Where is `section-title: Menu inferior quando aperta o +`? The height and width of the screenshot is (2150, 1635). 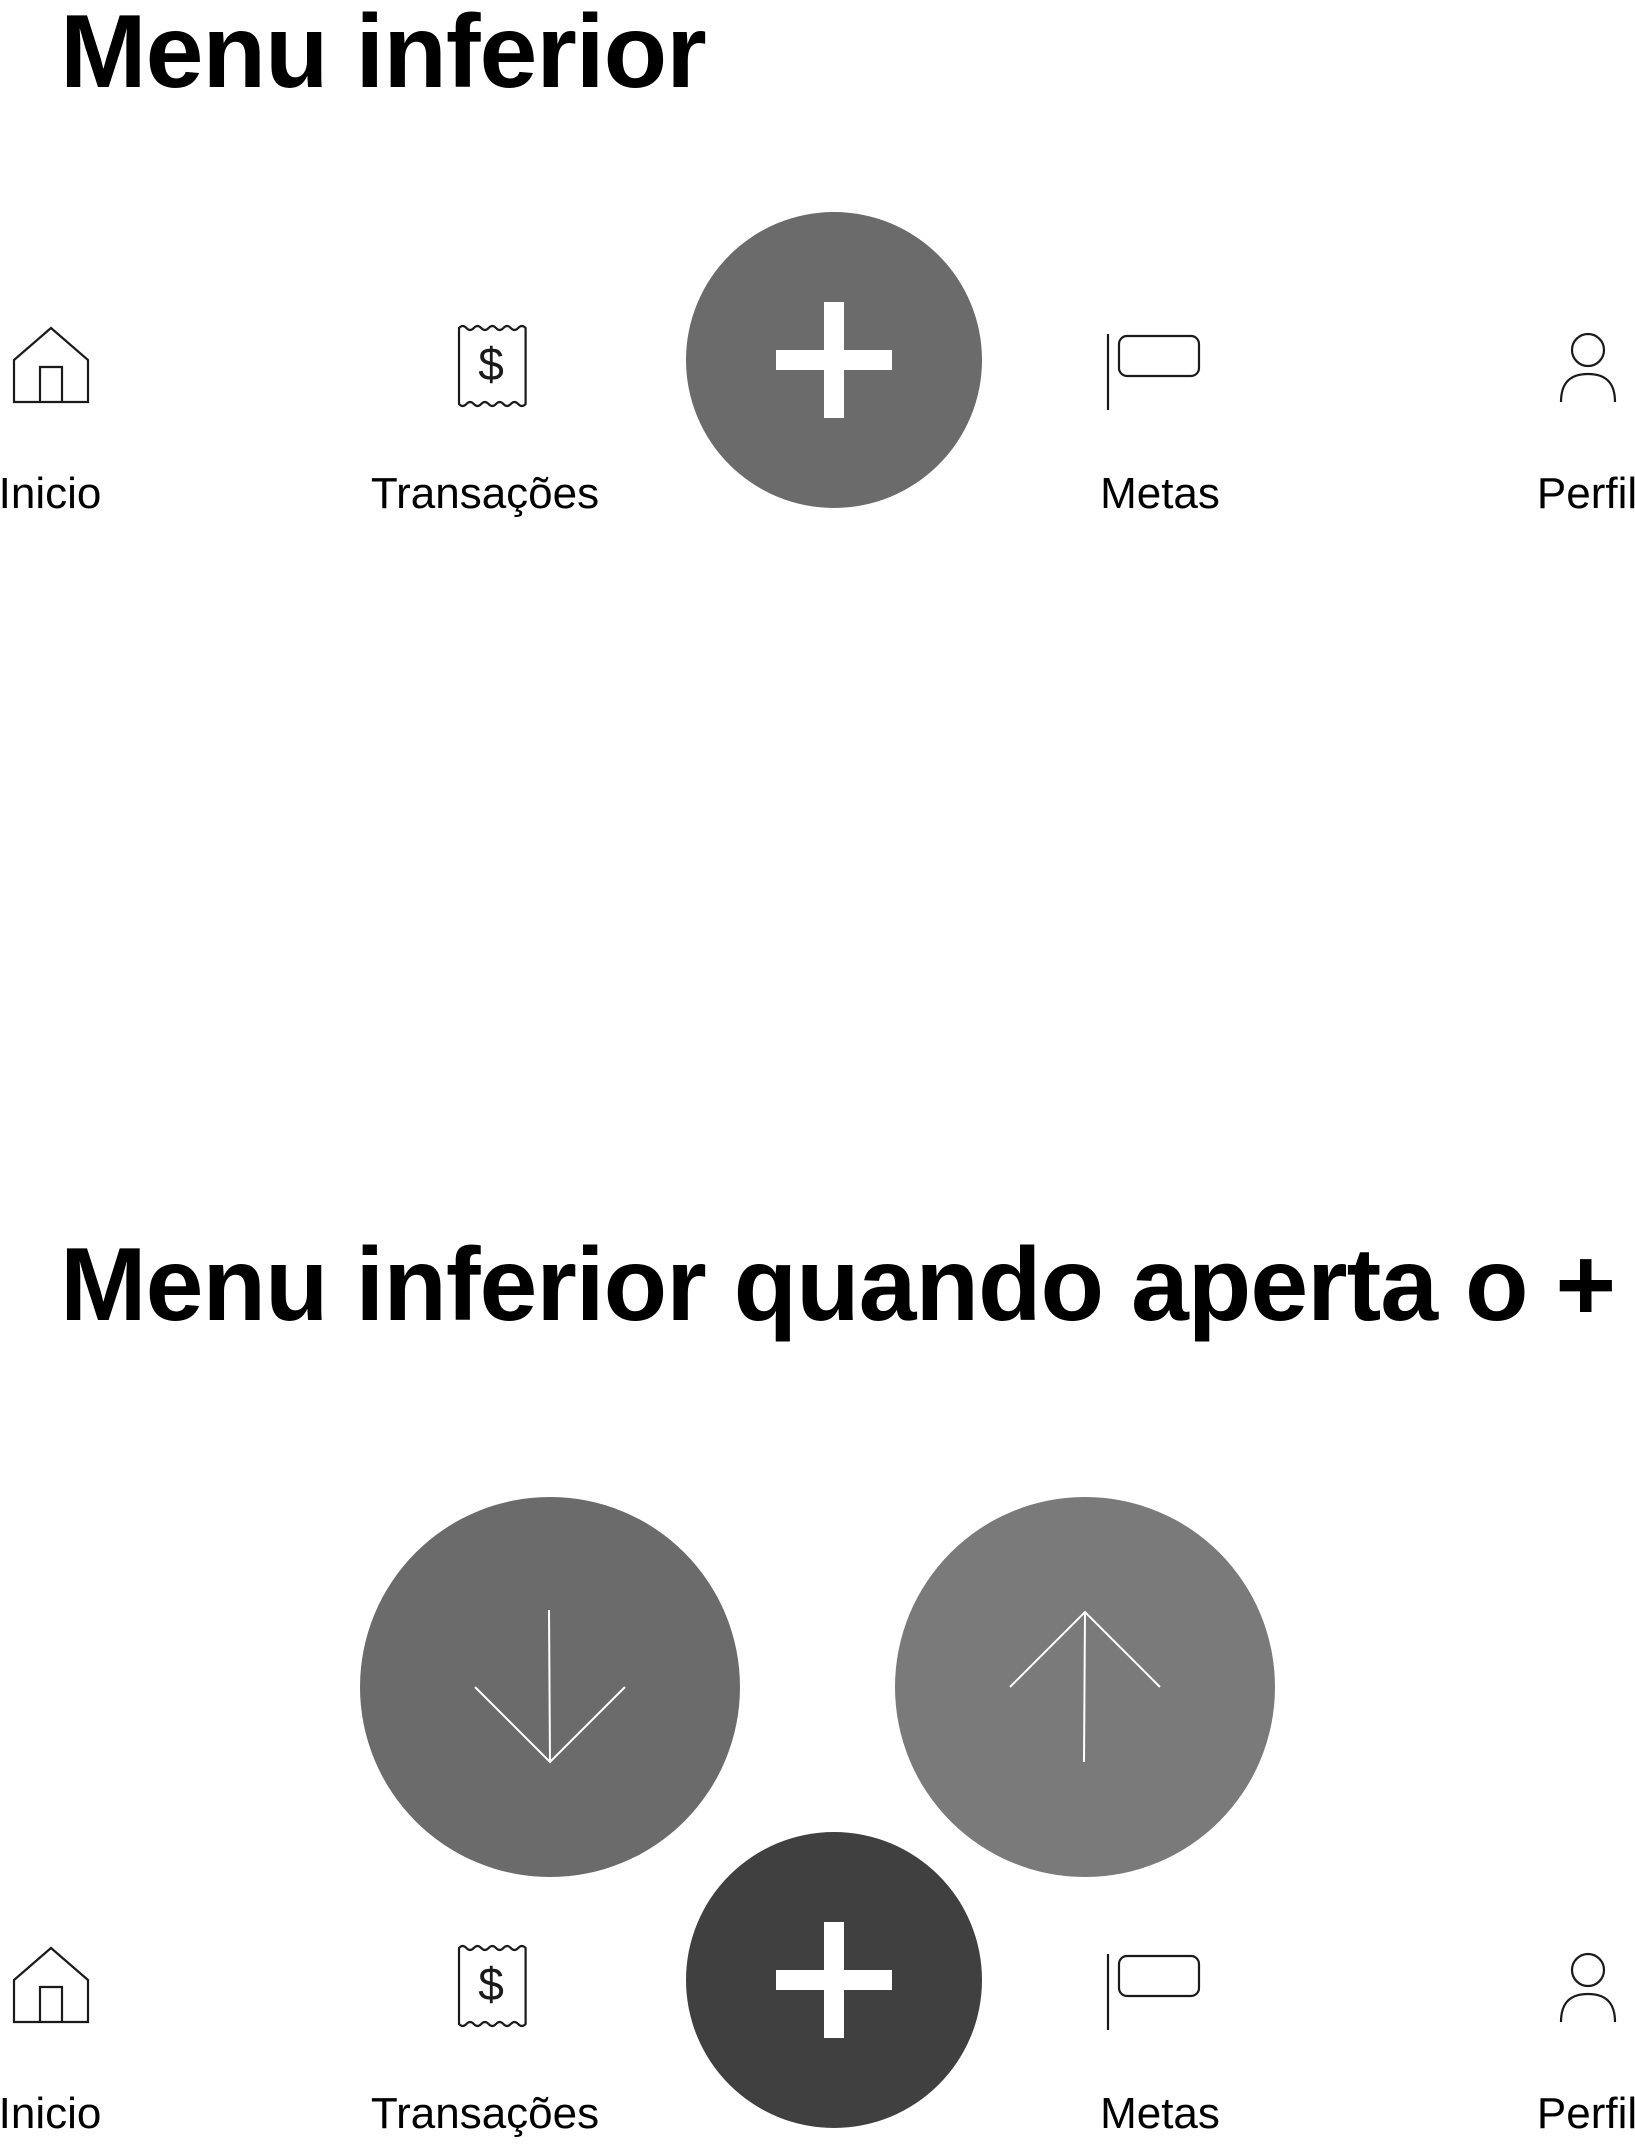 section-title: Menu inferior quando aperta o + is located at coordinates (838, 1285).